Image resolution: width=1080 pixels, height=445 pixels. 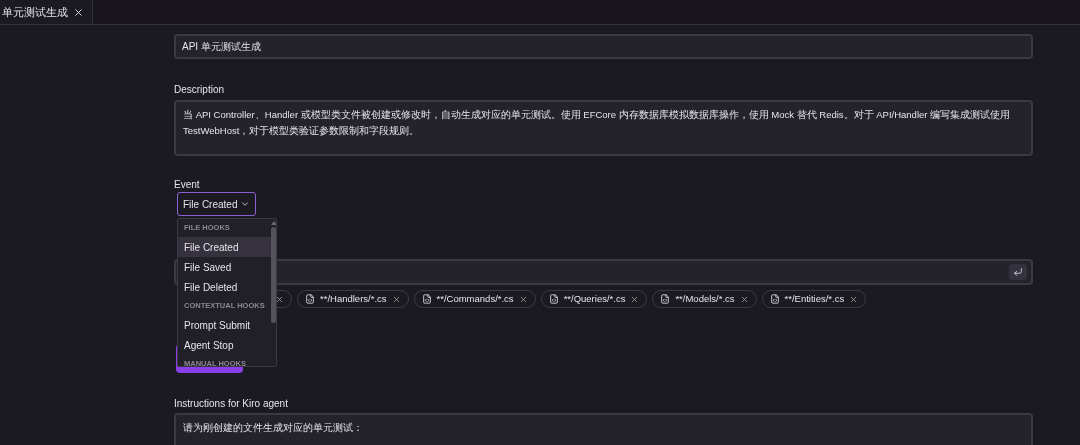 What do you see at coordinates (200, 90) in the screenshot?
I see `field-label: Description` at bounding box center [200, 90].